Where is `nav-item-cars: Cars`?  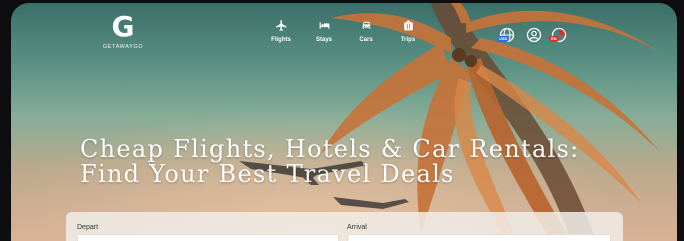 nav-item-cars: Cars is located at coordinates (366, 31).